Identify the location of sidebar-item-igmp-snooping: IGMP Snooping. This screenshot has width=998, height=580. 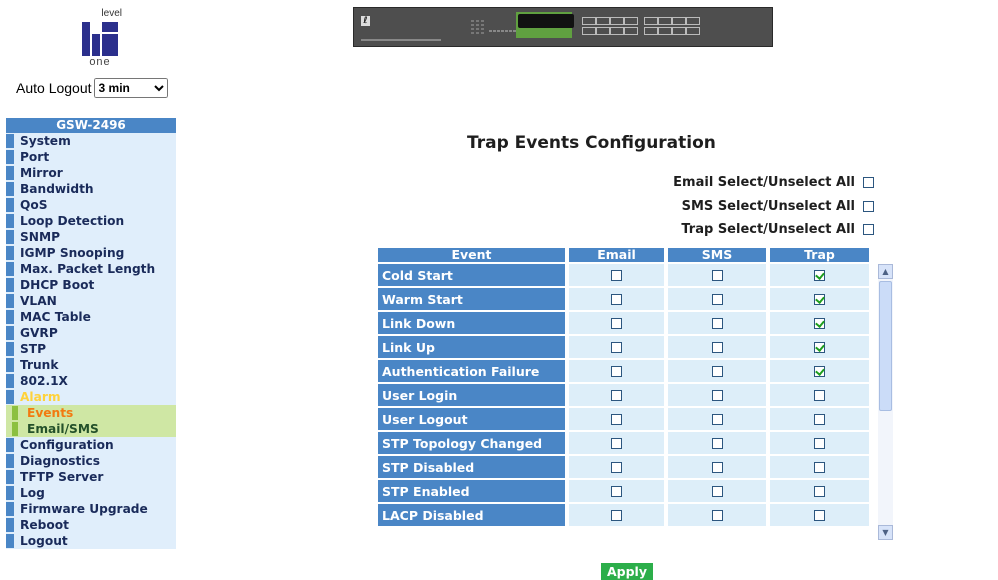
(91, 253).